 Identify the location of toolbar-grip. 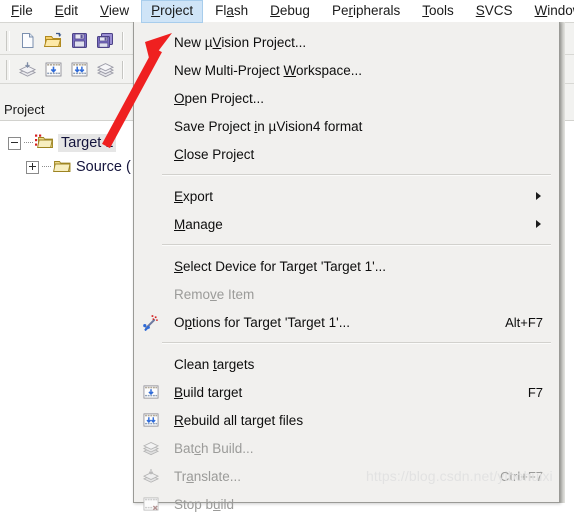
(8, 40).